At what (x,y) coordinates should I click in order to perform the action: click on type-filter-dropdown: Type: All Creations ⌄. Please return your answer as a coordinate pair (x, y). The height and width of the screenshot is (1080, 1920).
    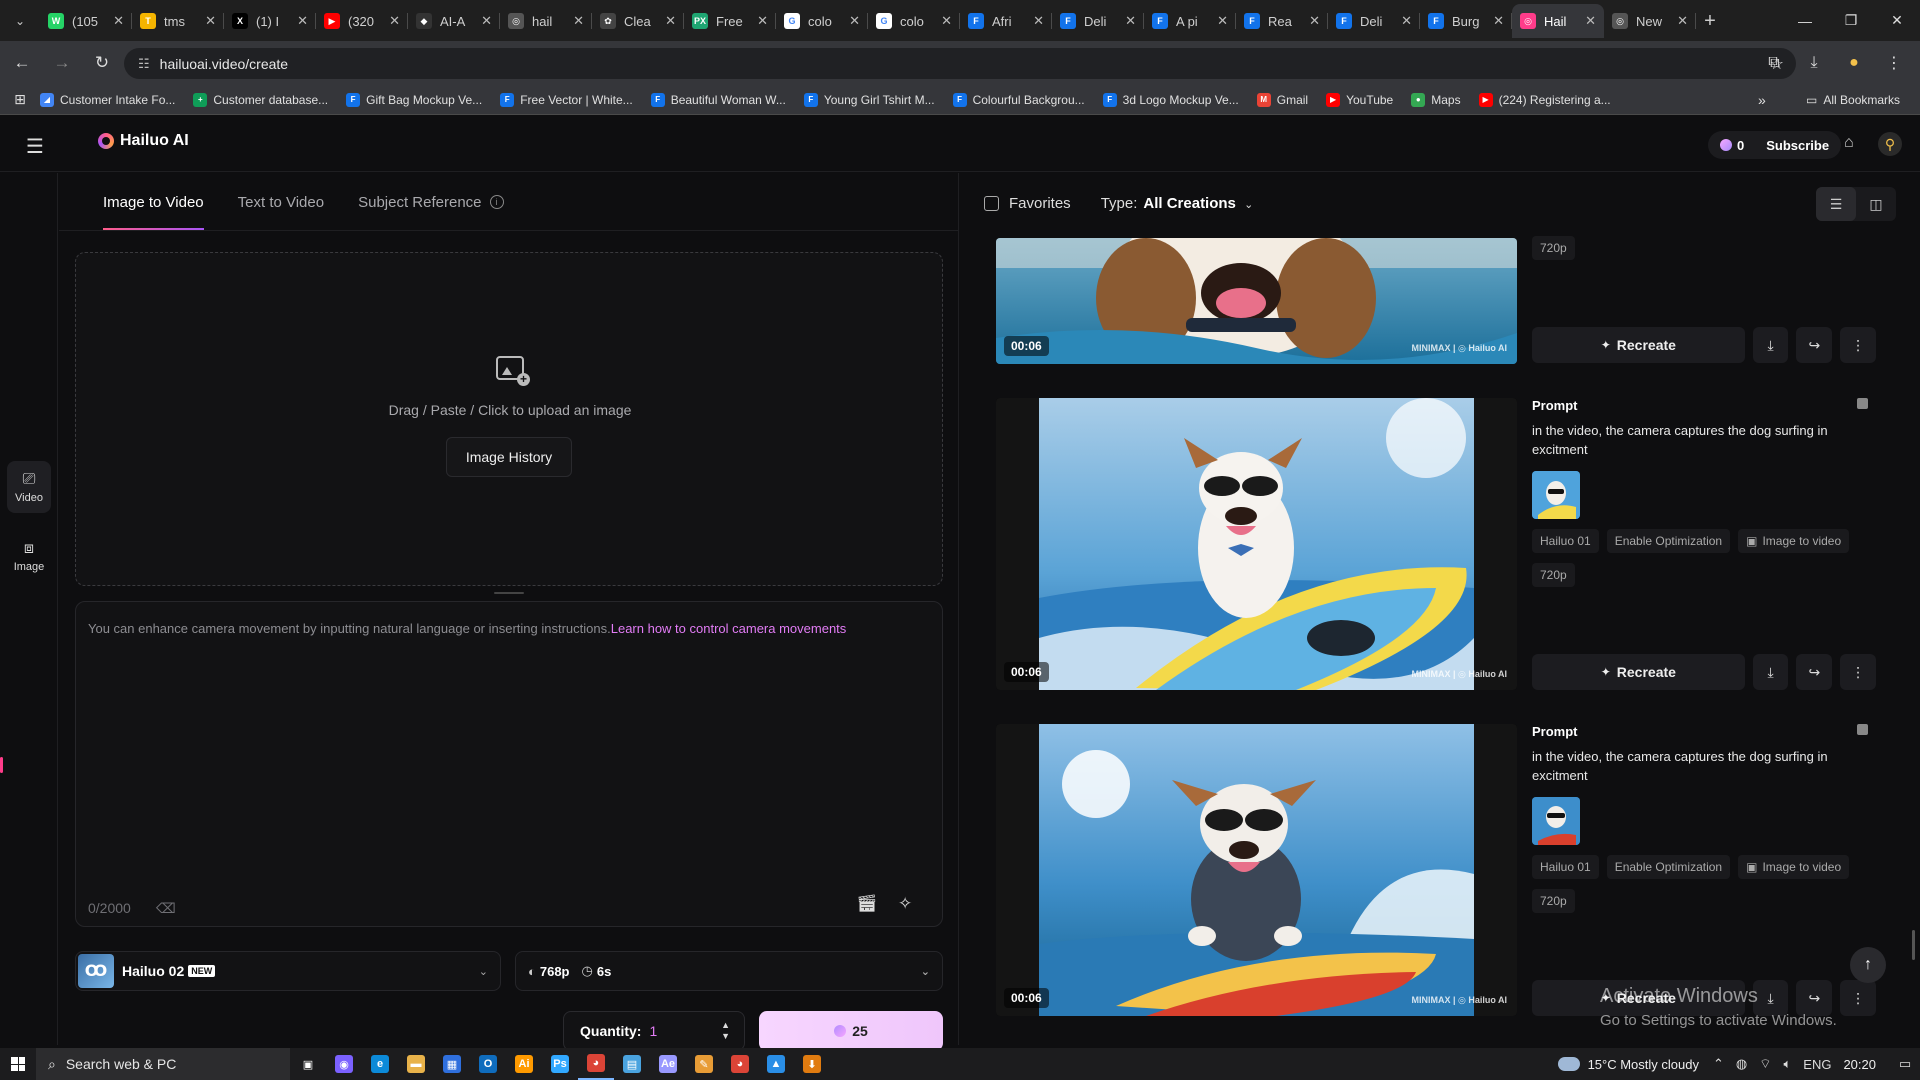
    Looking at the image, I should click on (1177, 203).